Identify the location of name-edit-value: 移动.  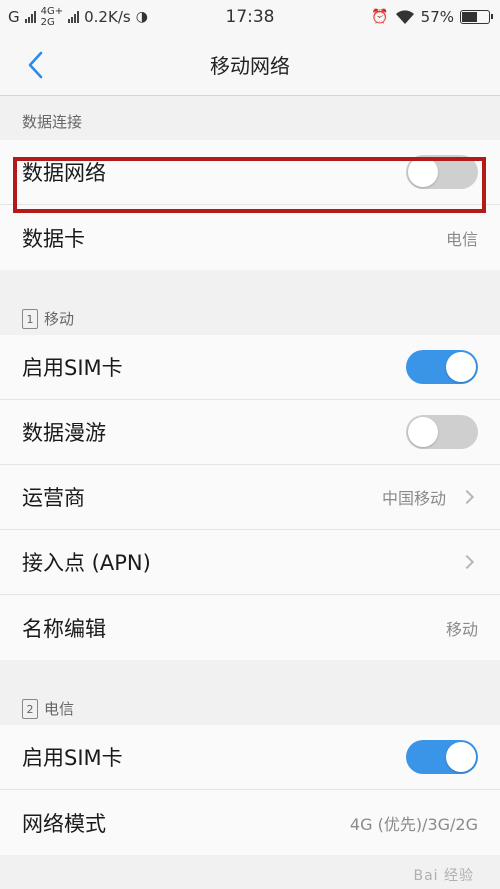
(461, 629).